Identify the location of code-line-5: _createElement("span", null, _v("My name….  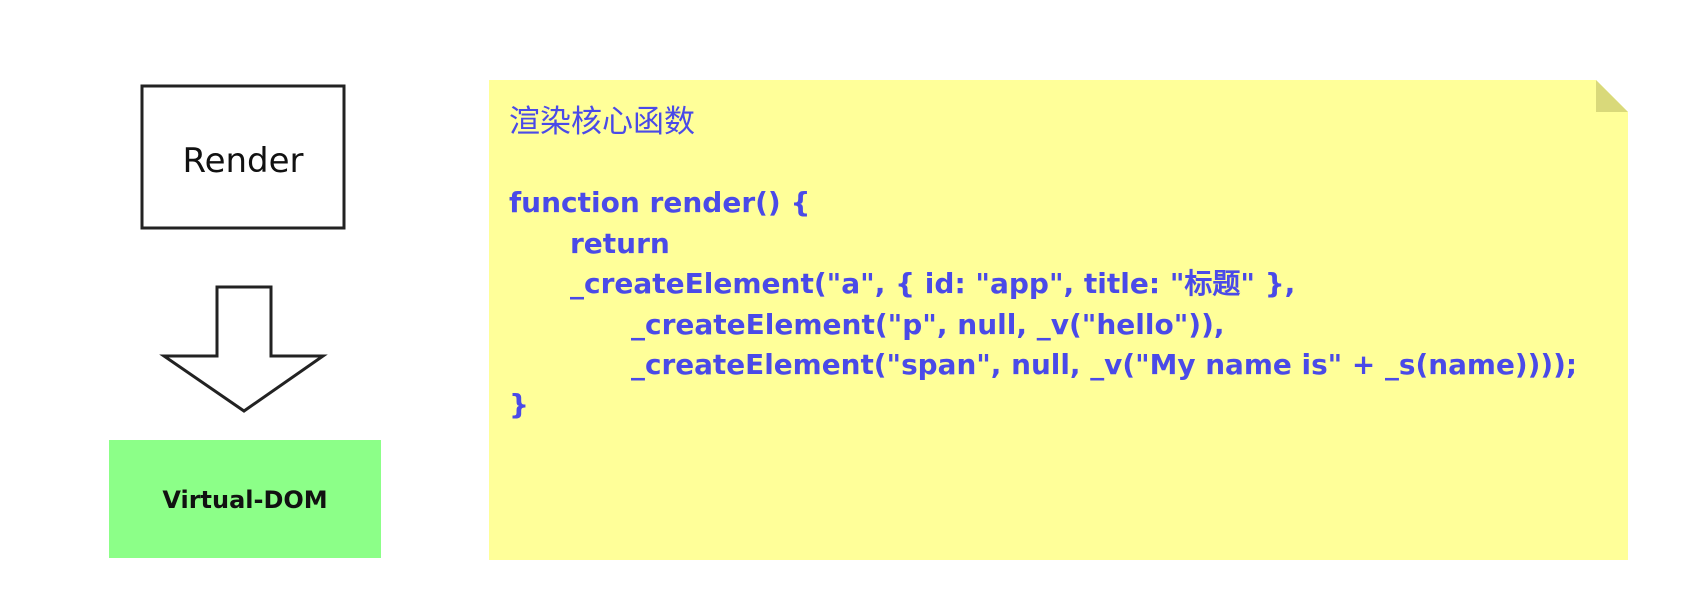
(1104, 364).